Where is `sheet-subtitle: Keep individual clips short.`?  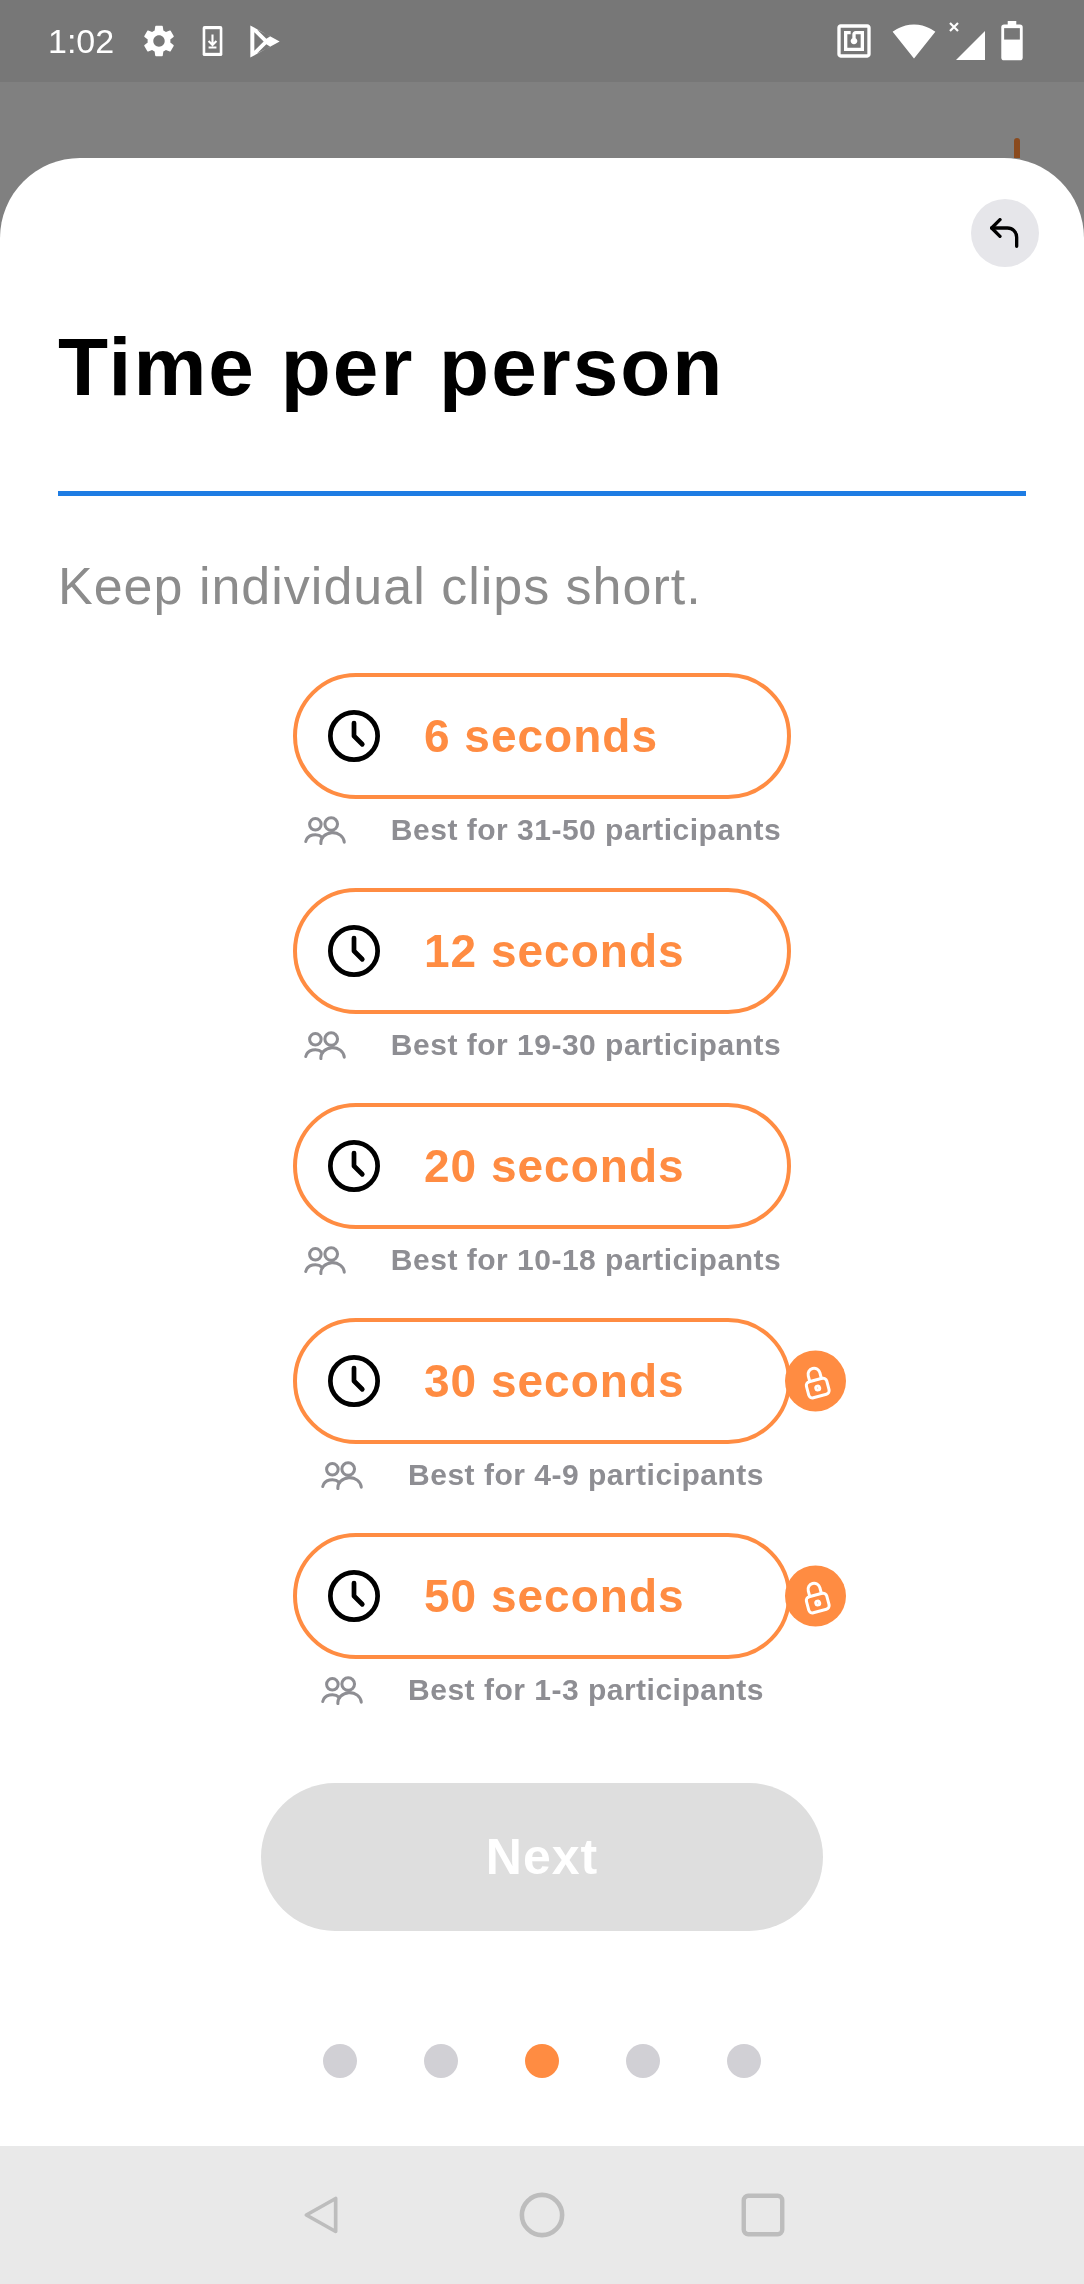
sheet-subtitle: Keep individual clips short. is located at coordinates (380, 586).